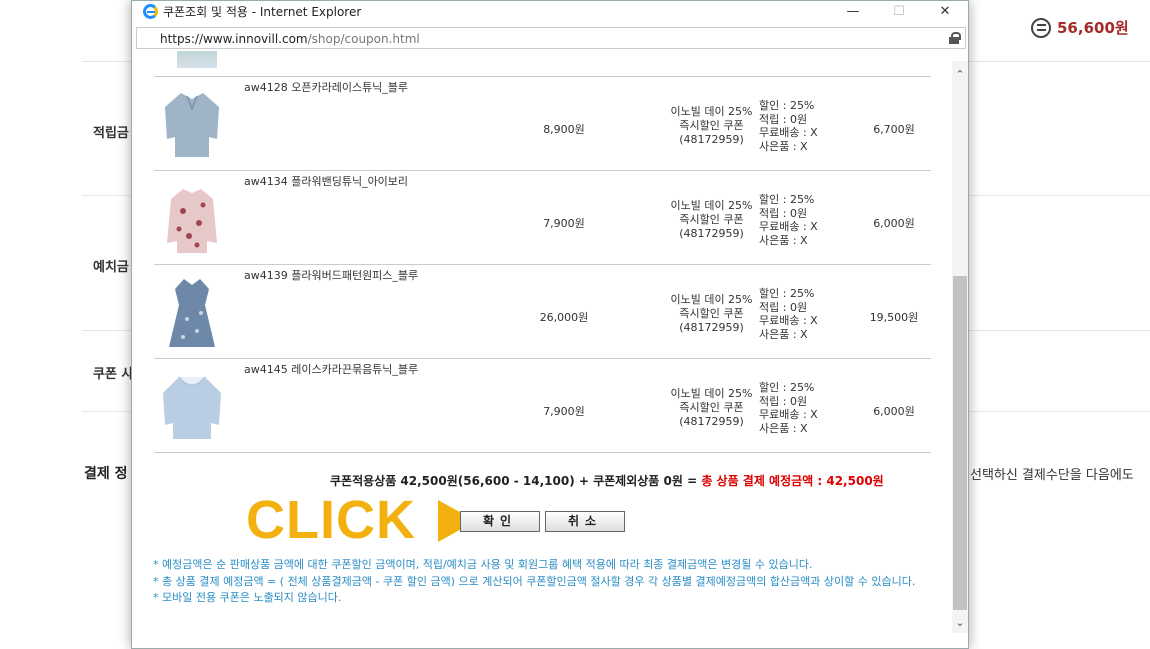 The image size is (1150, 649). I want to click on url-host: https://www.innovill.com, so click(234, 39).